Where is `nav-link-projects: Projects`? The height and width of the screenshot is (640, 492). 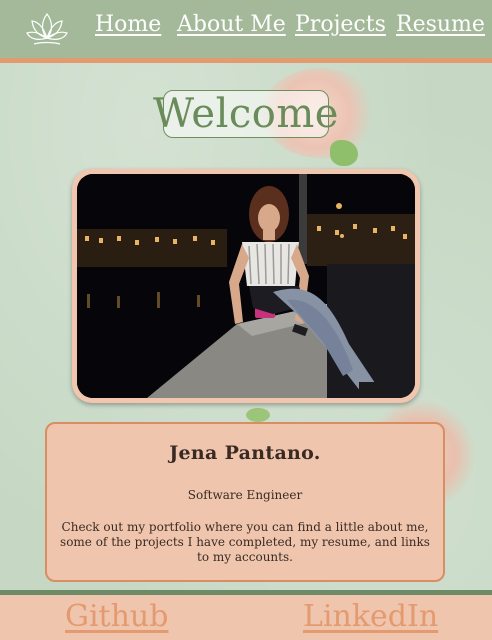
nav-link-projects: Projects is located at coordinates (340, 24).